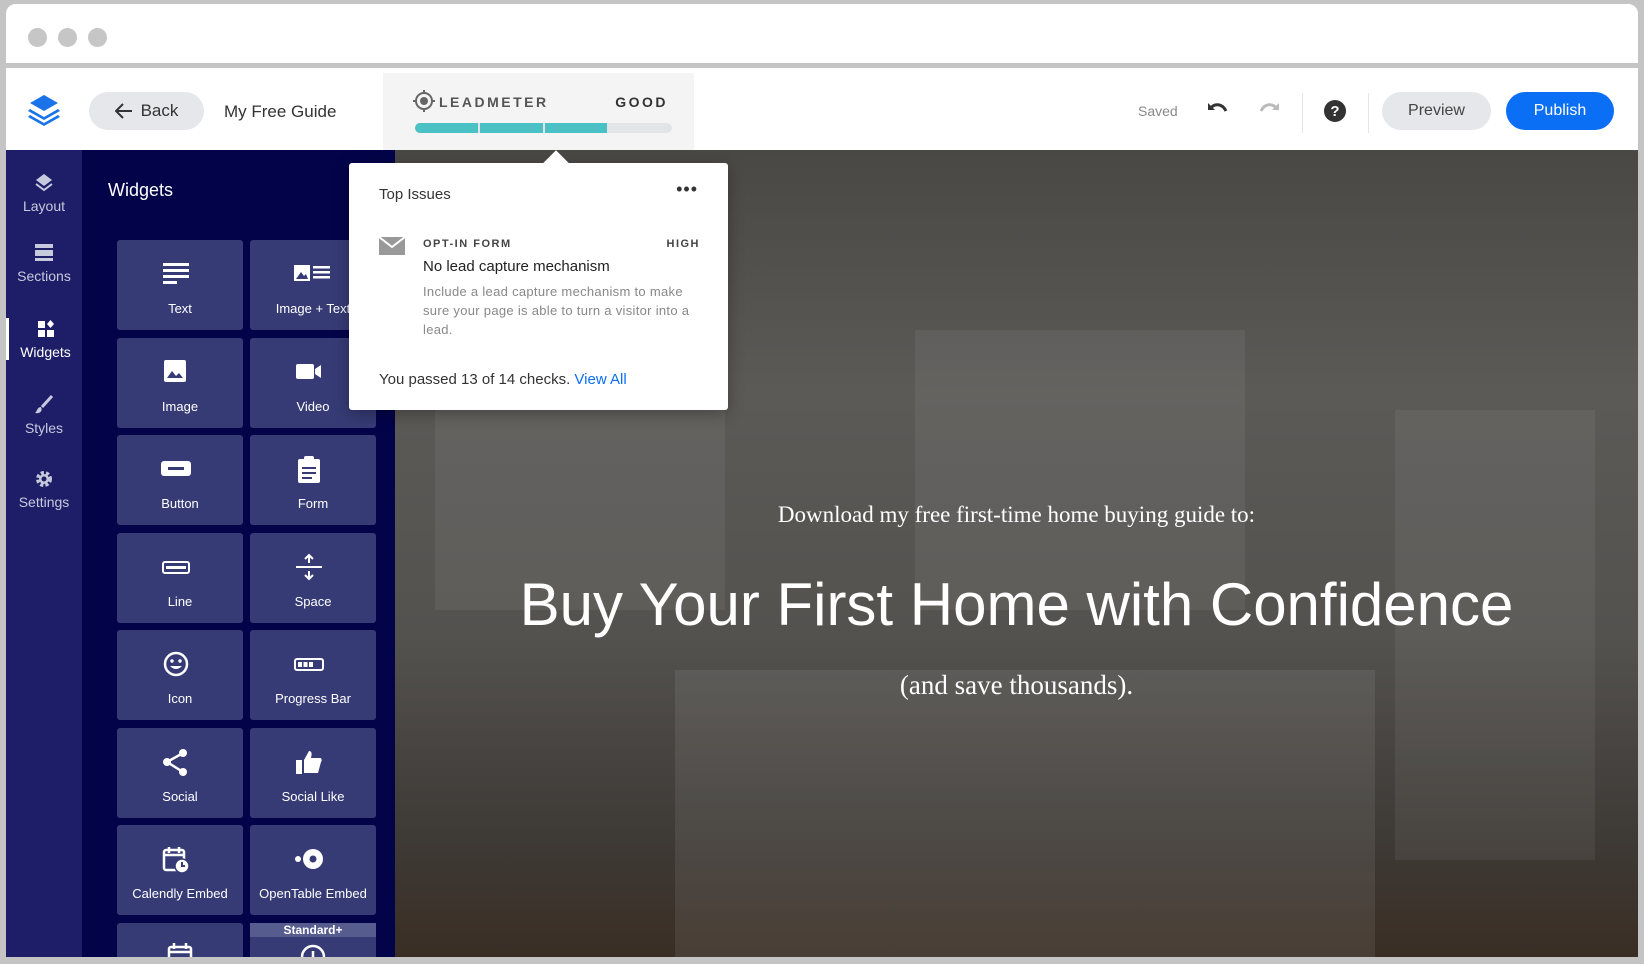 Image resolution: width=1644 pixels, height=964 pixels. I want to click on view-all-link: View All, so click(600, 379).